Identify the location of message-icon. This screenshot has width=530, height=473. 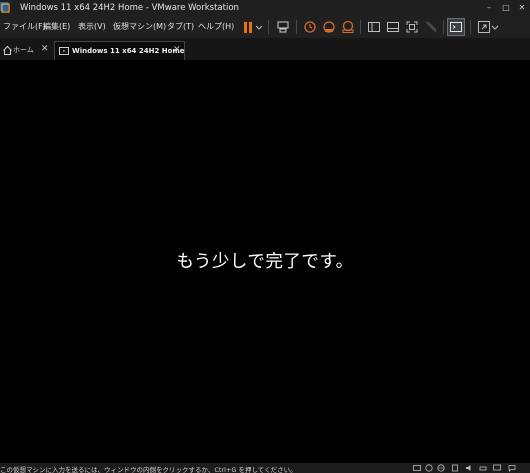
(512, 468).